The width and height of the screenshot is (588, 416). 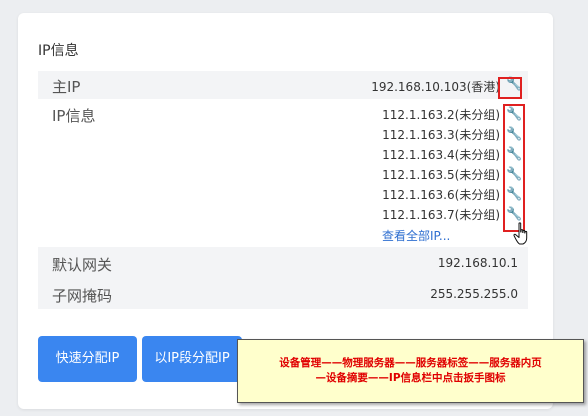 What do you see at coordinates (58, 51) in the screenshot?
I see `card-title: IP信息` at bounding box center [58, 51].